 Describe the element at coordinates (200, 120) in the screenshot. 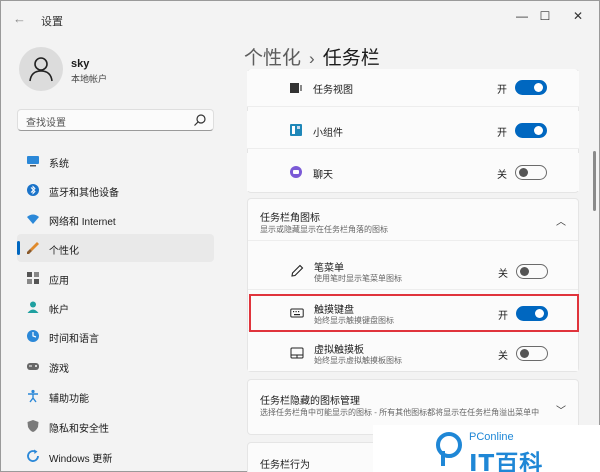

I see `search-icon` at that location.